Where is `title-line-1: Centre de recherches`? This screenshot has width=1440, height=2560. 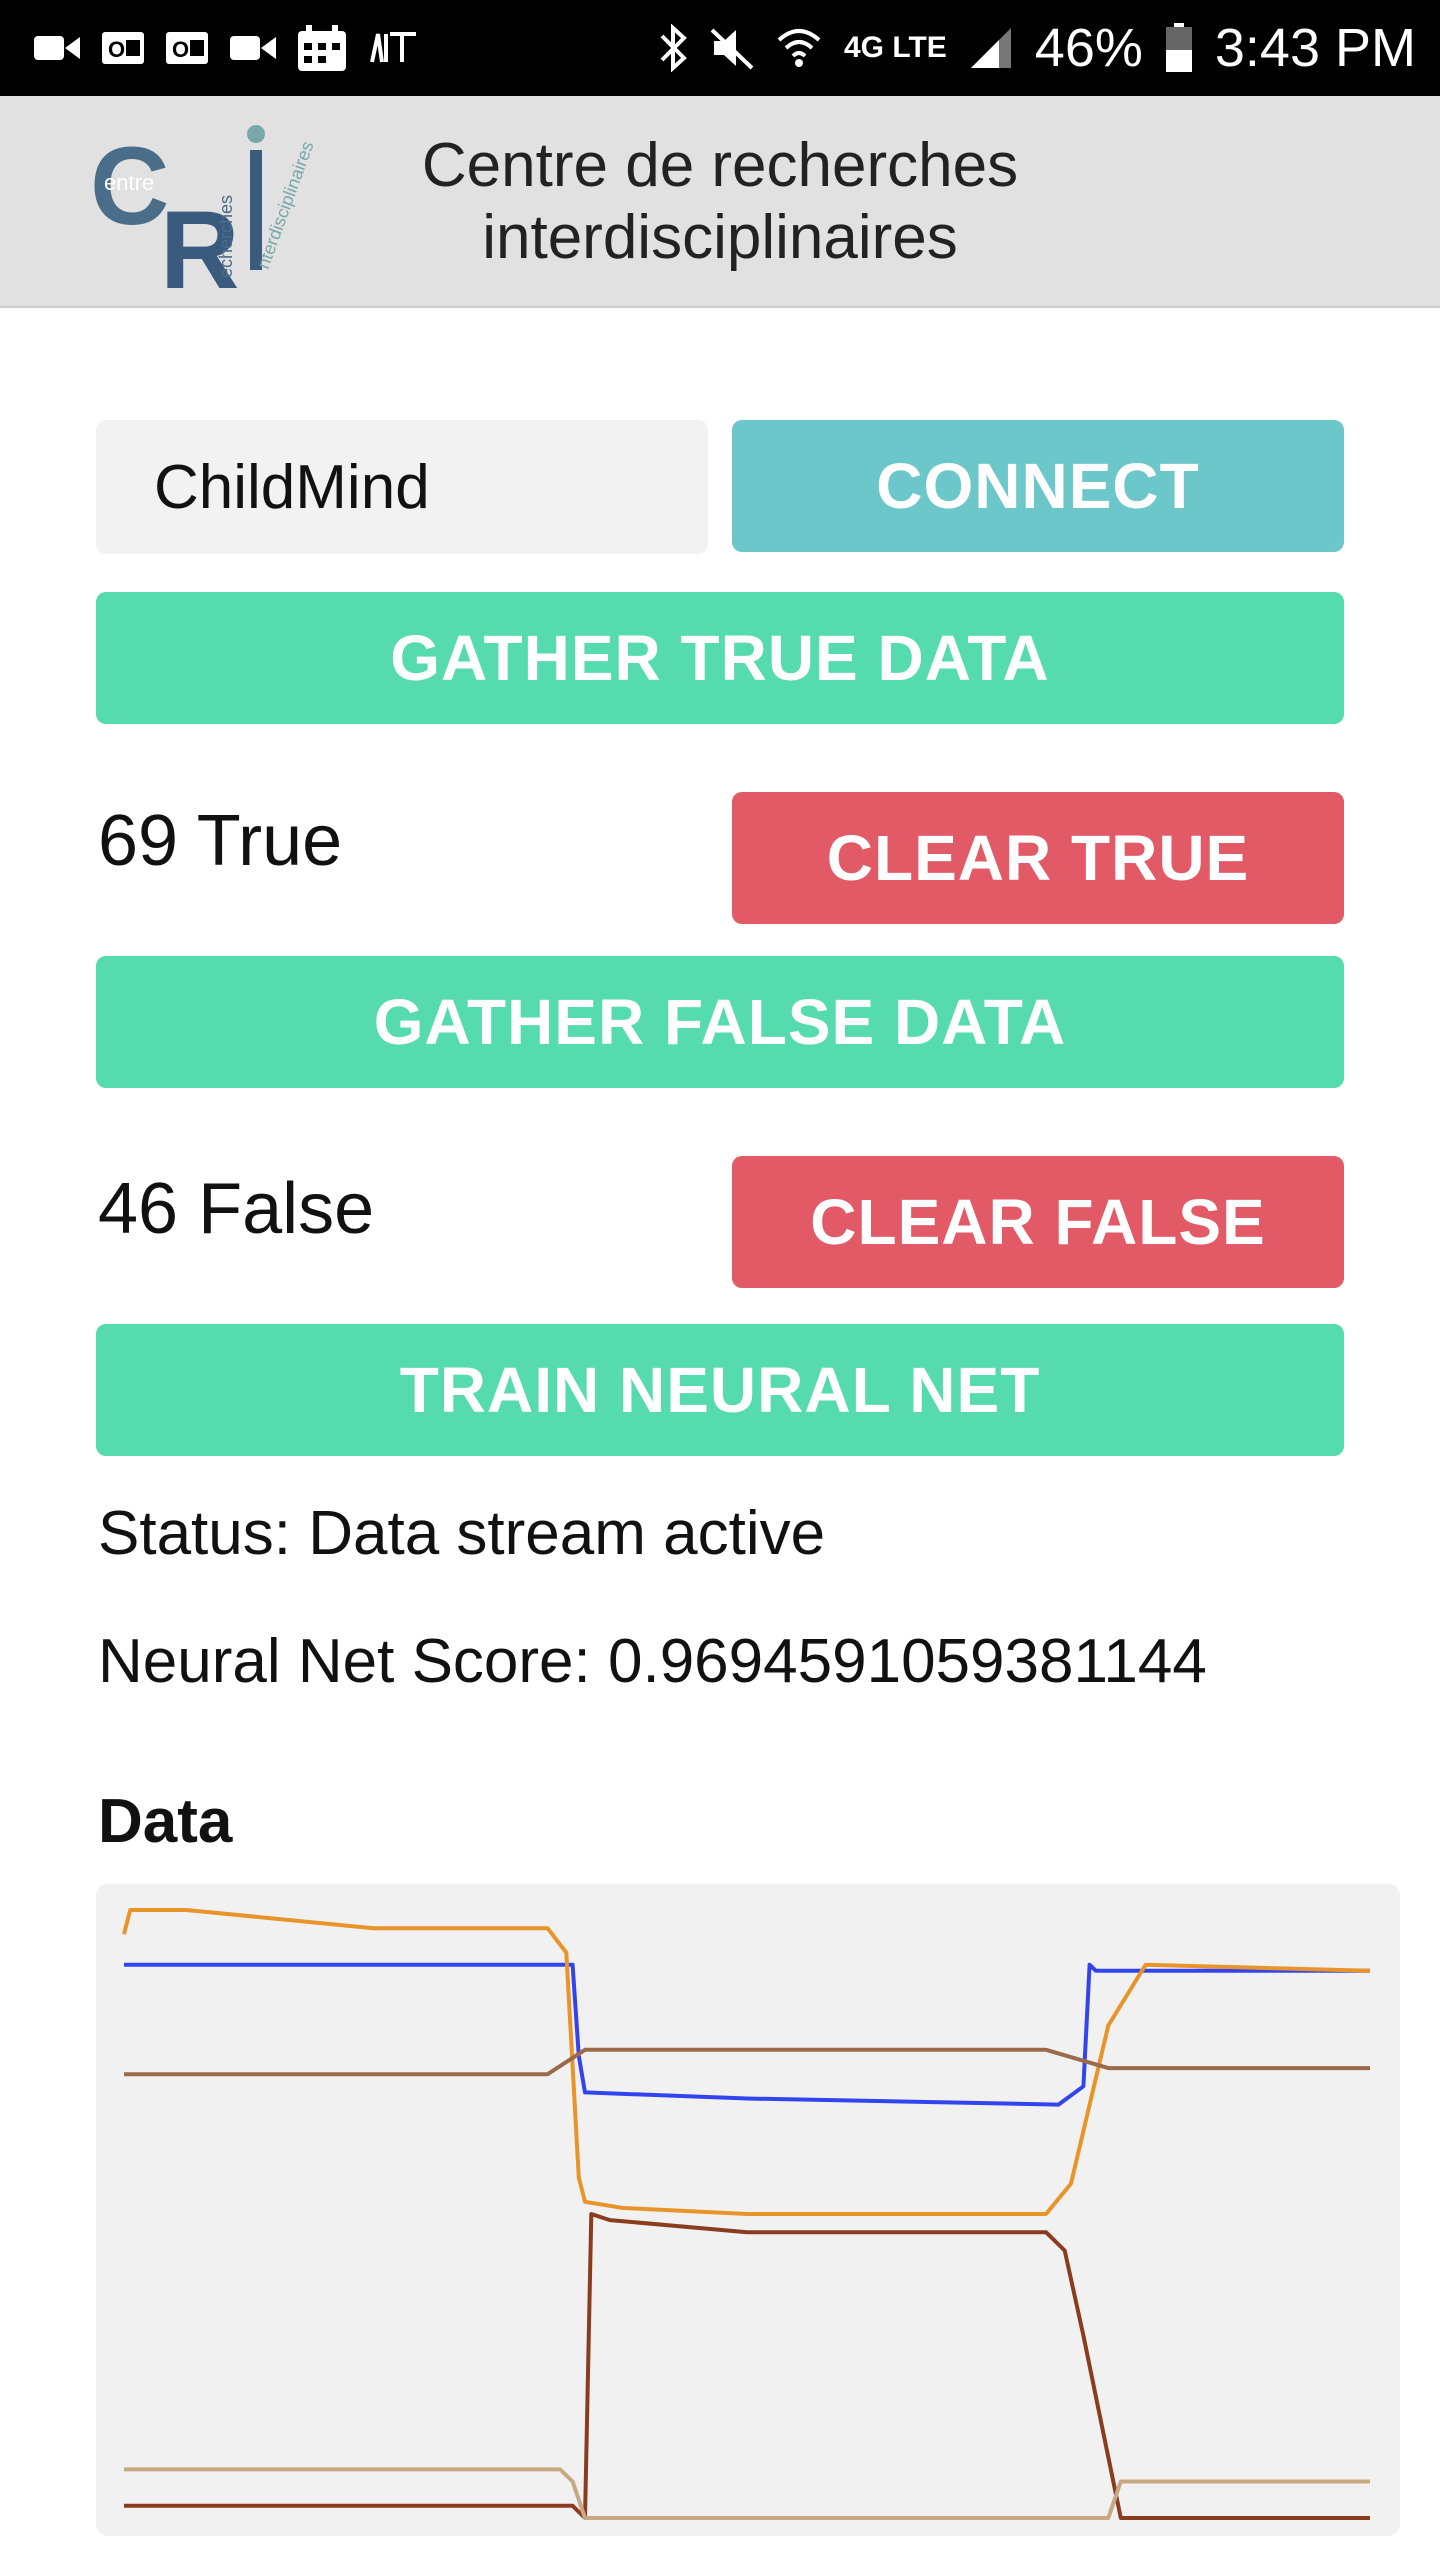
title-line-1: Centre de recherches is located at coordinates (720, 165).